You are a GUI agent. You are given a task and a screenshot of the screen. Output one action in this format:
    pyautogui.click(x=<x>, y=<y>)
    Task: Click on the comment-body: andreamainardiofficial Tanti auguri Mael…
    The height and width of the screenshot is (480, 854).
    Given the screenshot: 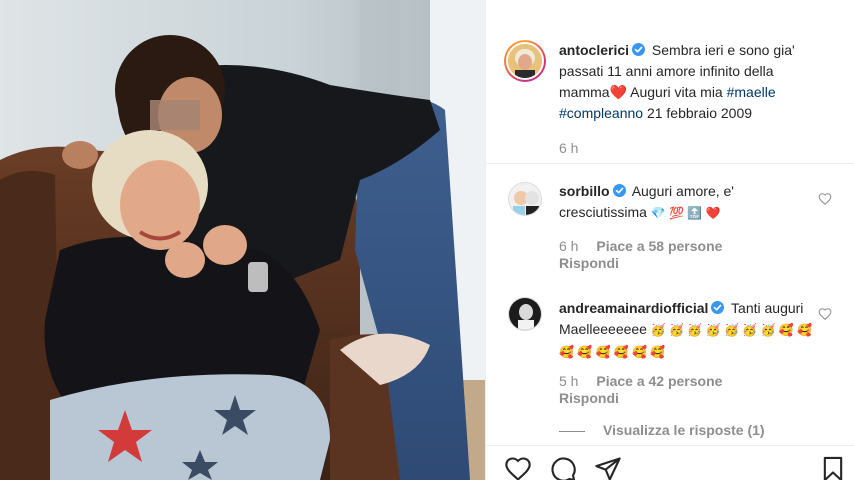 What is the action you would take?
    pyautogui.click(x=689, y=330)
    